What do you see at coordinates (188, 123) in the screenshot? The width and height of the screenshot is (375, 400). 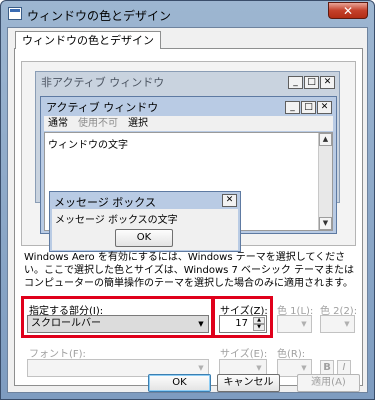 I see `preview-menu-bar: 通常 使用不可 選択` at bounding box center [188, 123].